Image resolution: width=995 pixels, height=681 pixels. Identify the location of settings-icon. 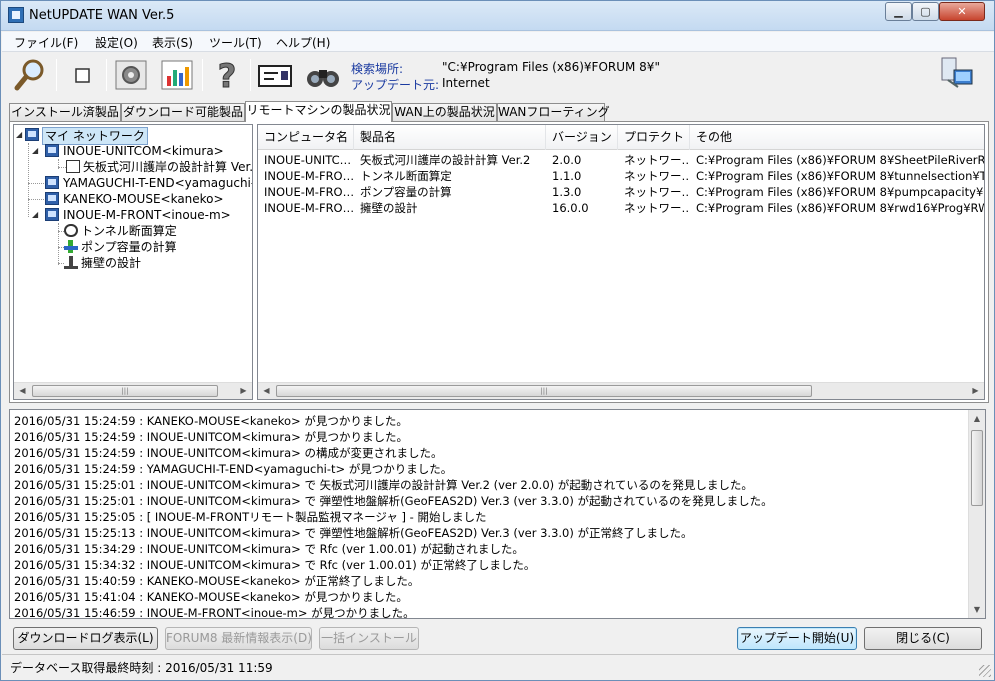
(131, 75).